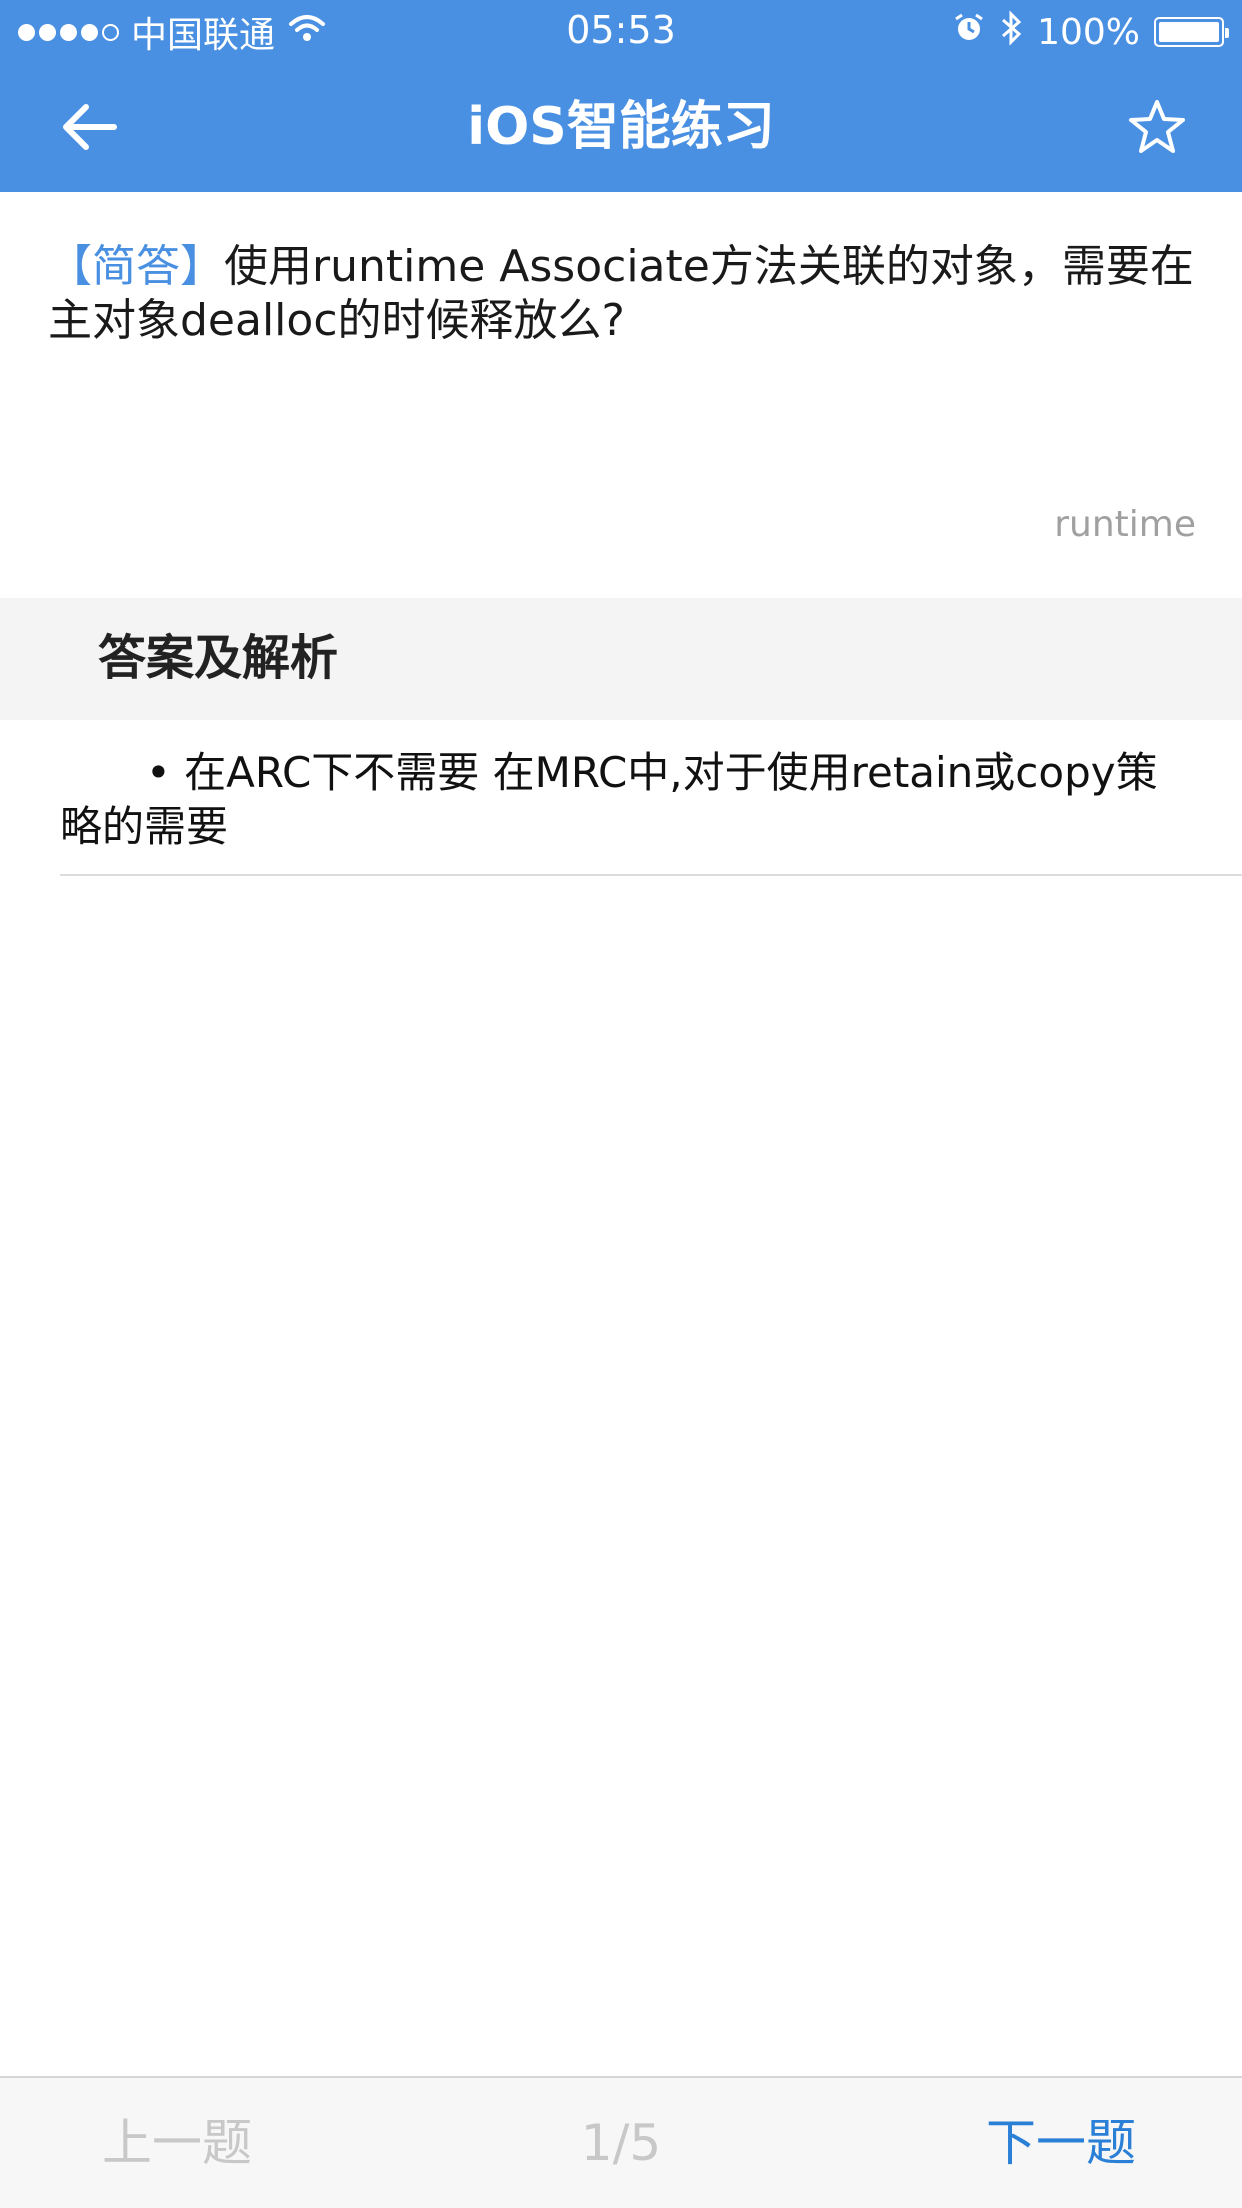 This screenshot has height=2208, width=1242. I want to click on question-tag: runtime, so click(1125, 524).